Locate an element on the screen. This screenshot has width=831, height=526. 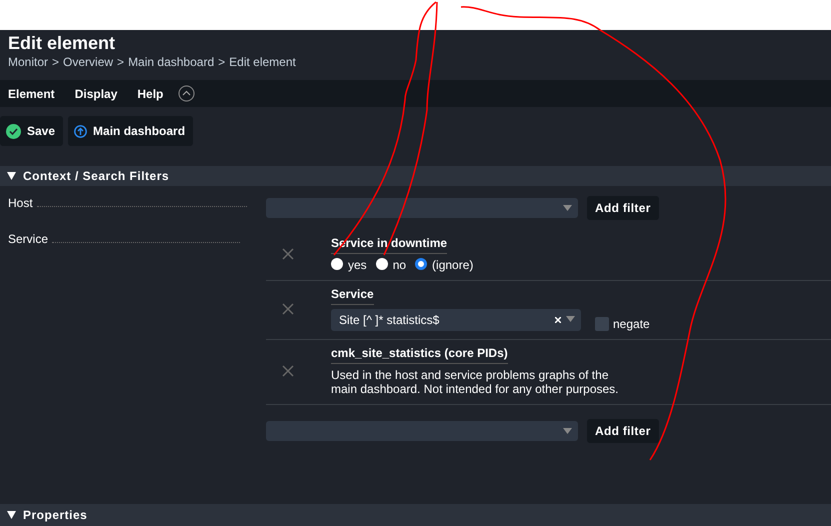
field-label: Service is located at coordinates (28, 239).